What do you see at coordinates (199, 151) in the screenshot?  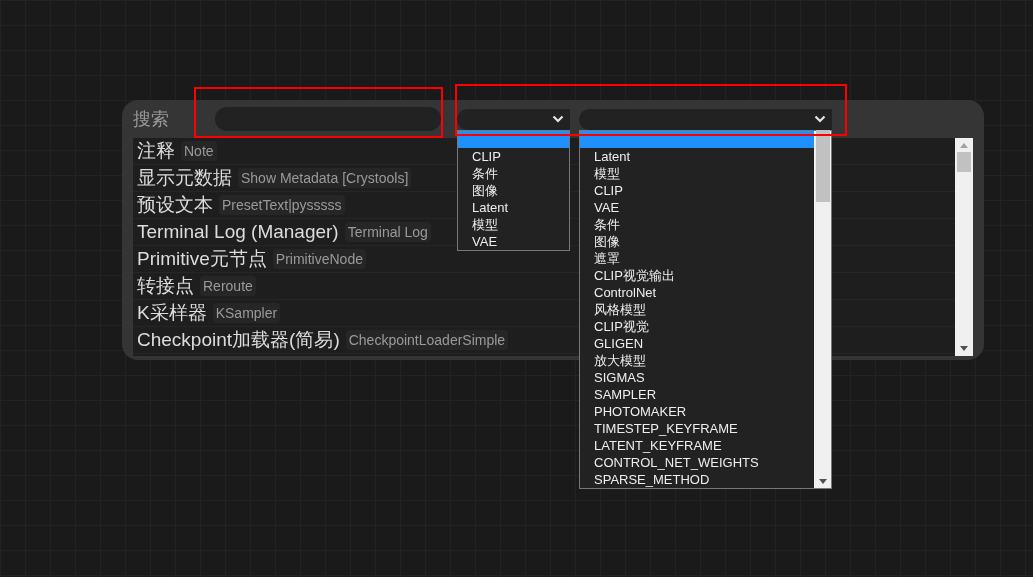 I see `node-type-tag: Note` at bounding box center [199, 151].